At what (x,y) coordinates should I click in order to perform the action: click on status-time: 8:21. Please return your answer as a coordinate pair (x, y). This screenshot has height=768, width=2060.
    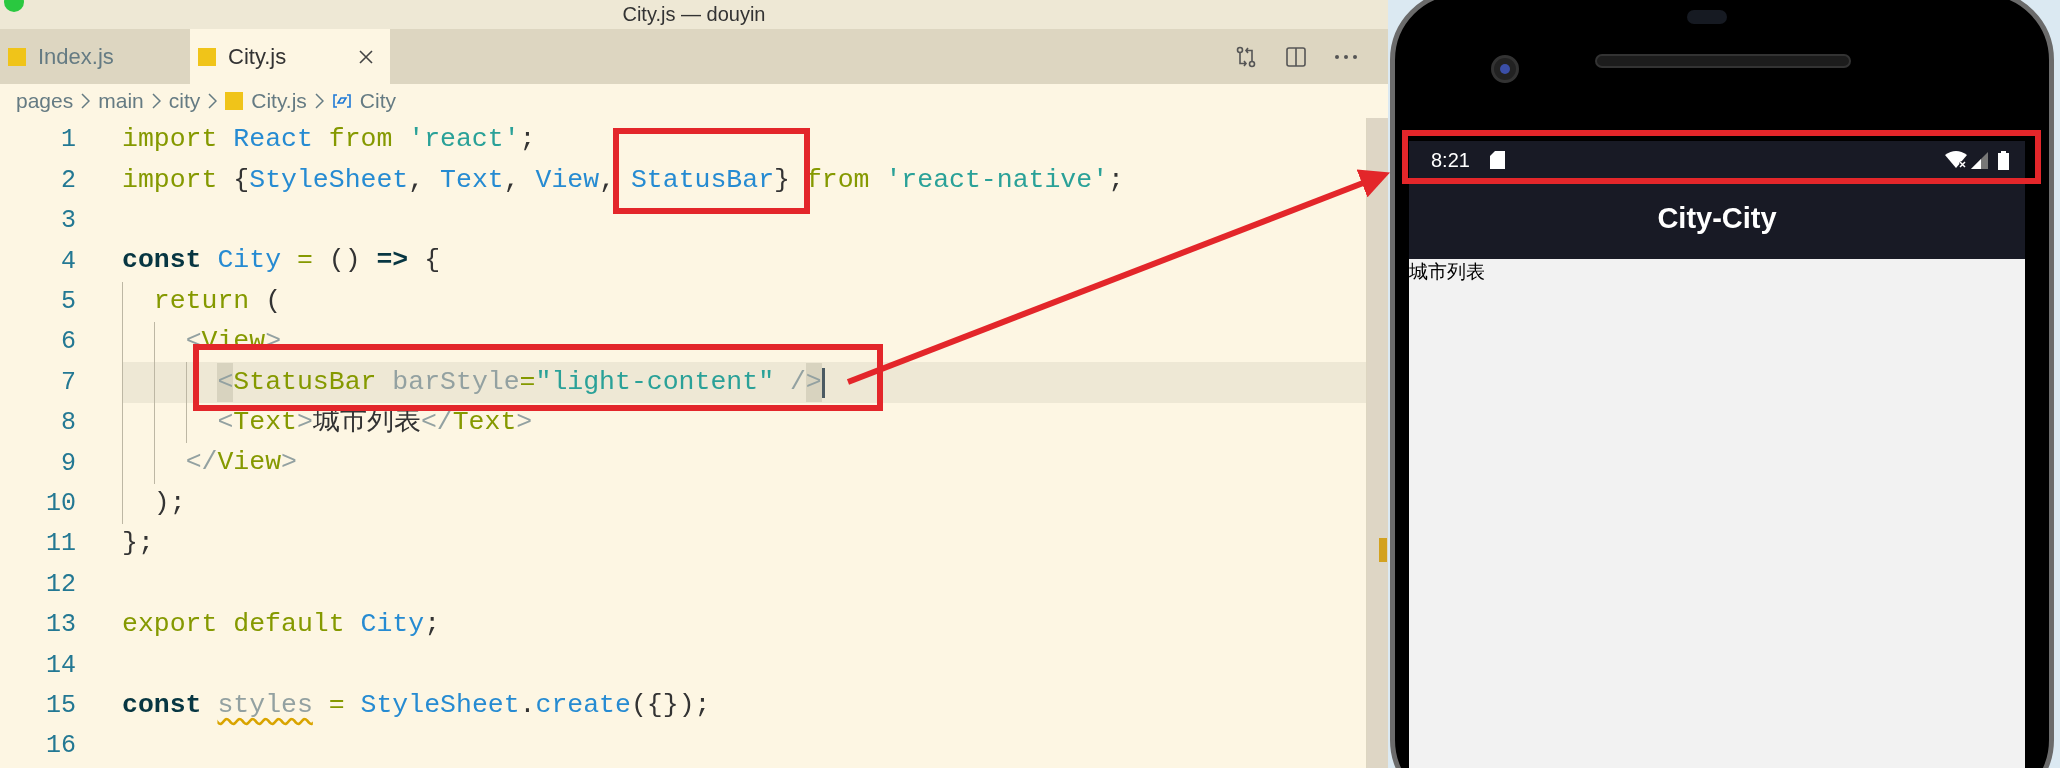
    Looking at the image, I should click on (1450, 160).